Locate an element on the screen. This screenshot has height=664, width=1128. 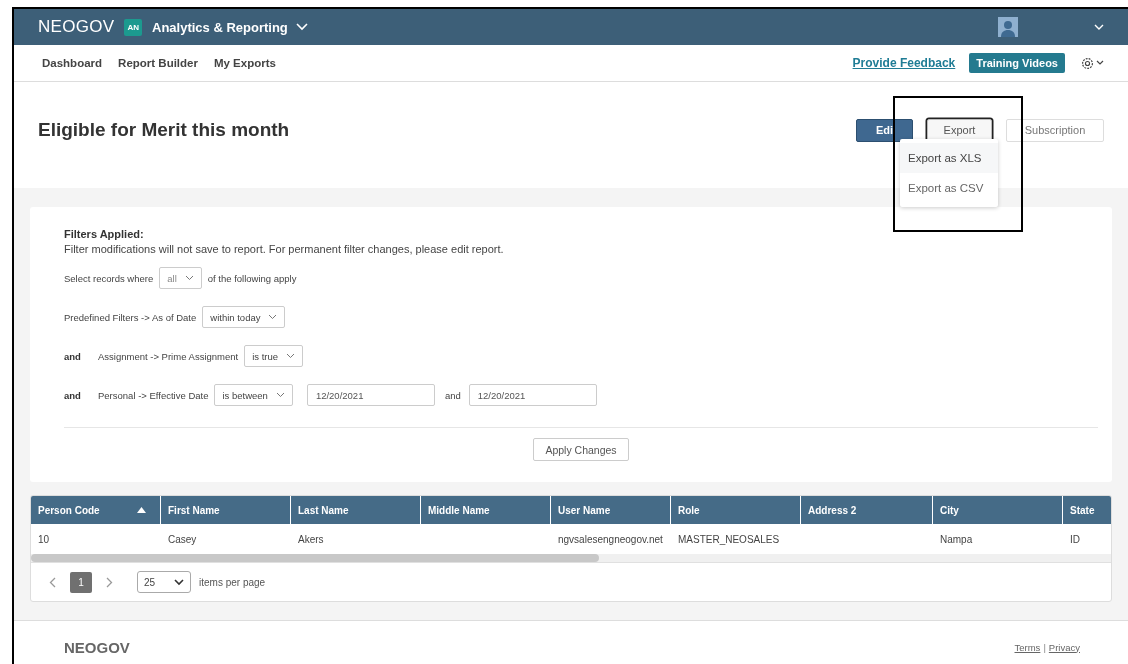
avatar-icon is located at coordinates (1008, 27).